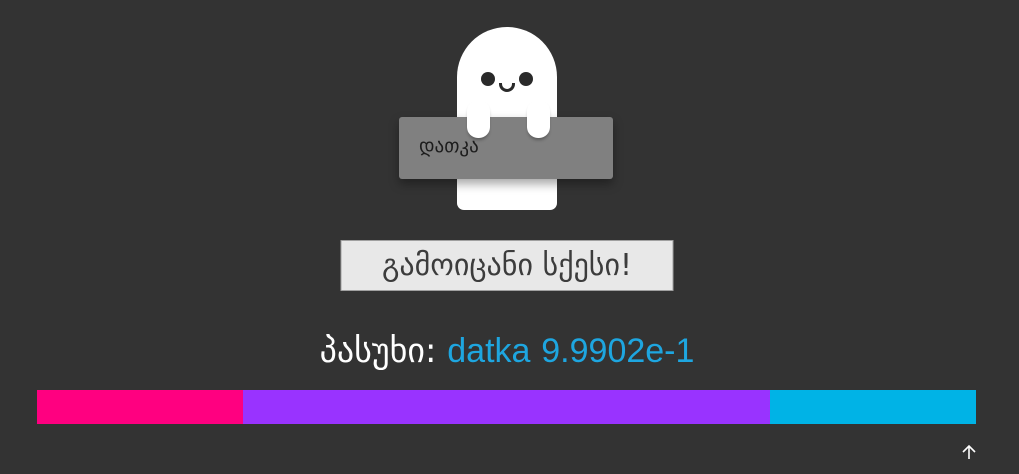 The height and width of the screenshot is (474, 1019). What do you see at coordinates (538, 119) in the screenshot?
I see `ghost-arm-right` at bounding box center [538, 119].